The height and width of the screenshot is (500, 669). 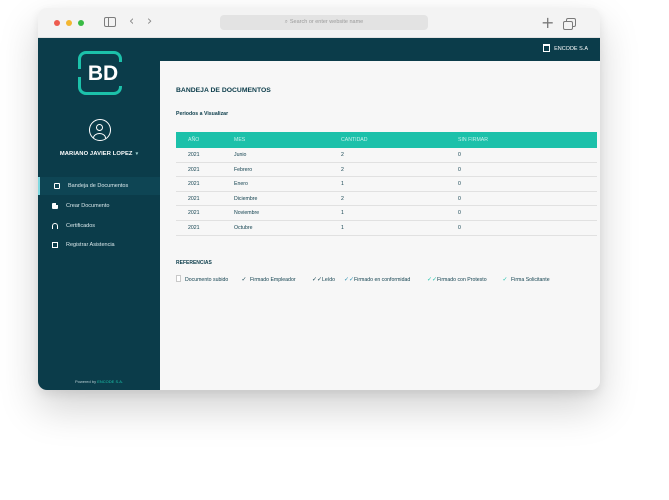 What do you see at coordinates (462, 280) in the screenshot?
I see `ref-label: Firmado con Protesto` at bounding box center [462, 280].